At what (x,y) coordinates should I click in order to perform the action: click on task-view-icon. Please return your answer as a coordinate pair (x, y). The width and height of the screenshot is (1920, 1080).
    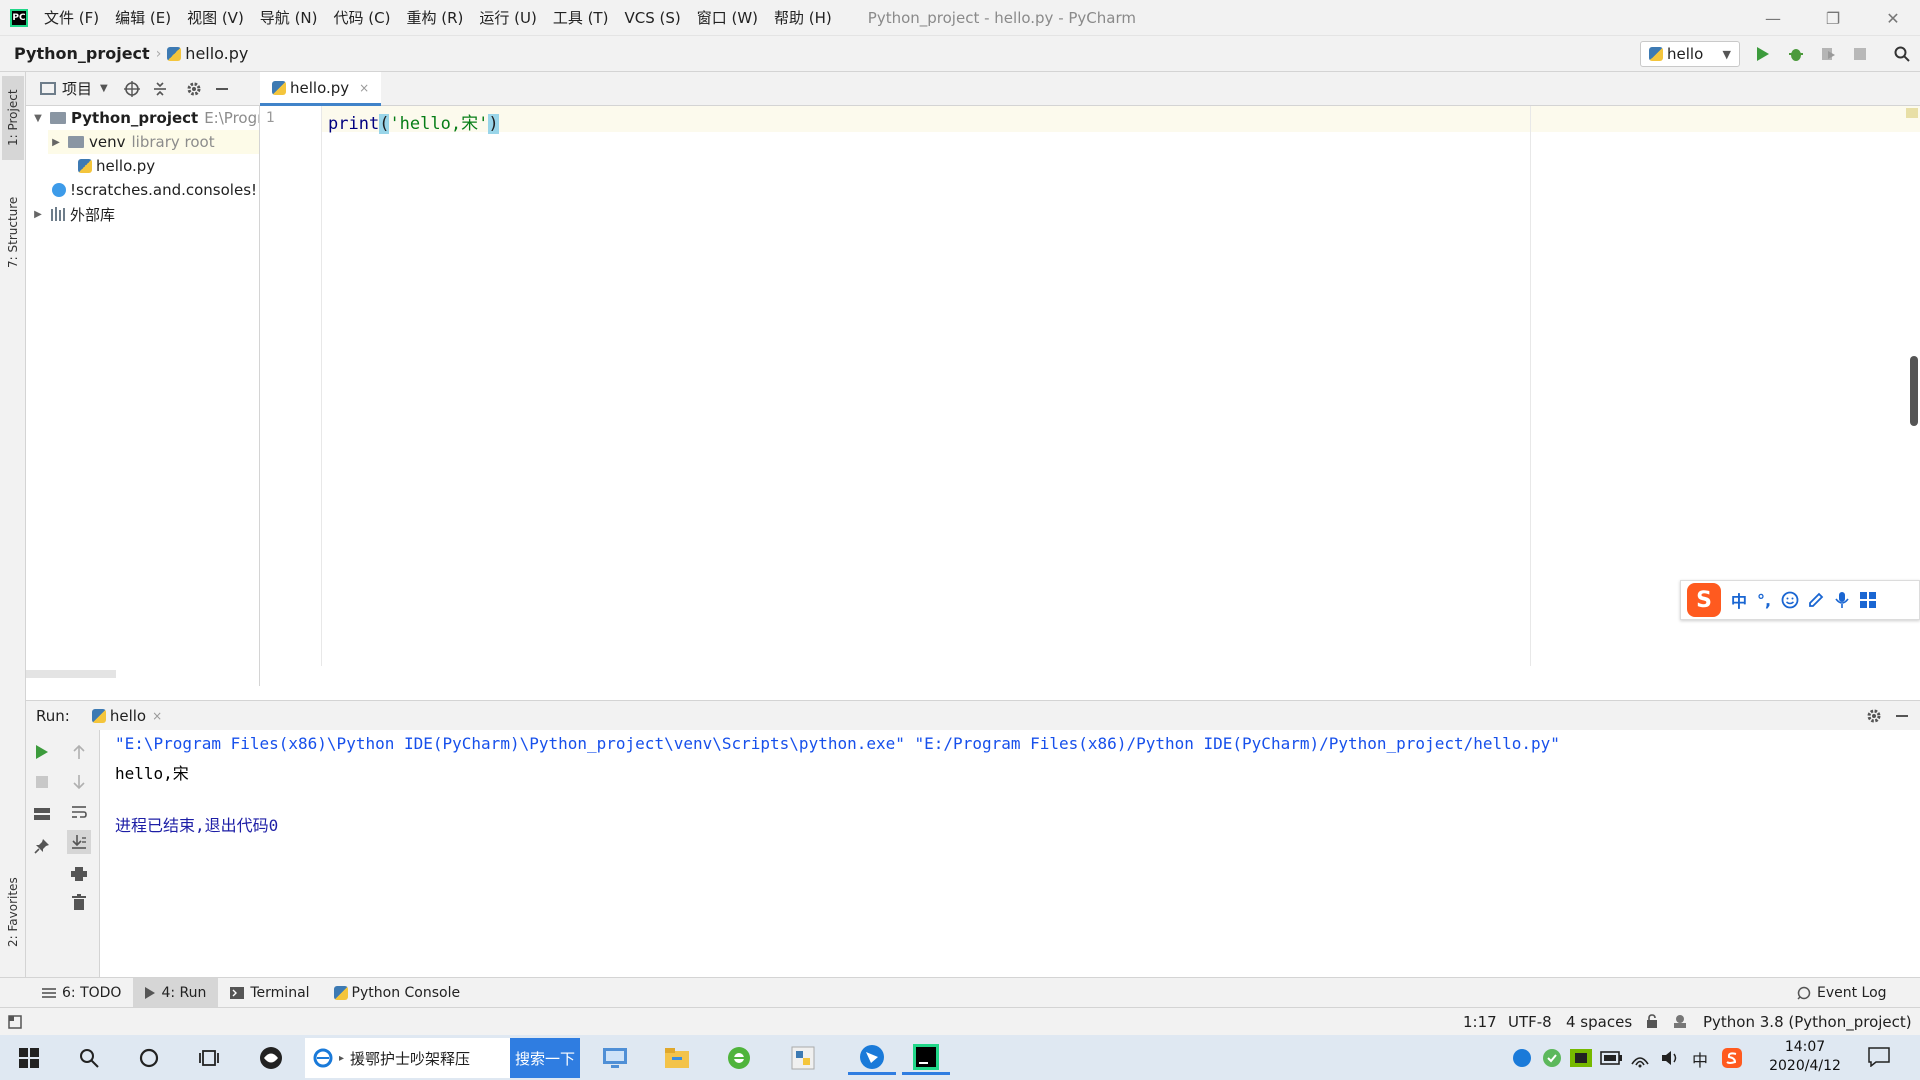
    Looking at the image, I should click on (209, 1058).